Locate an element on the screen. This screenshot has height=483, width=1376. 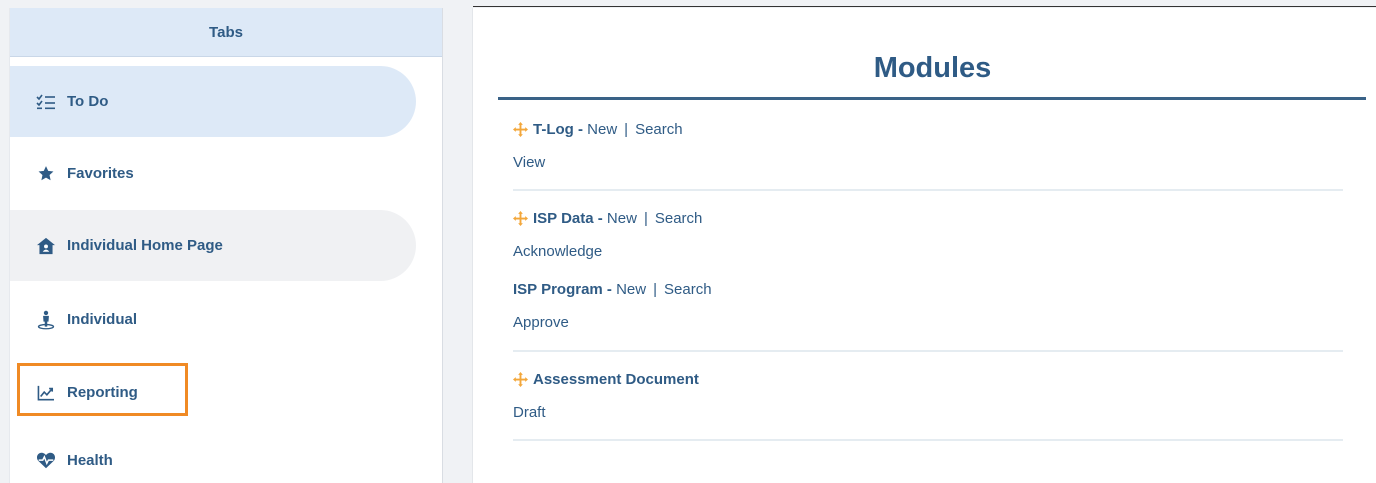
tab-favorites: Favorites is located at coordinates (213, 173).